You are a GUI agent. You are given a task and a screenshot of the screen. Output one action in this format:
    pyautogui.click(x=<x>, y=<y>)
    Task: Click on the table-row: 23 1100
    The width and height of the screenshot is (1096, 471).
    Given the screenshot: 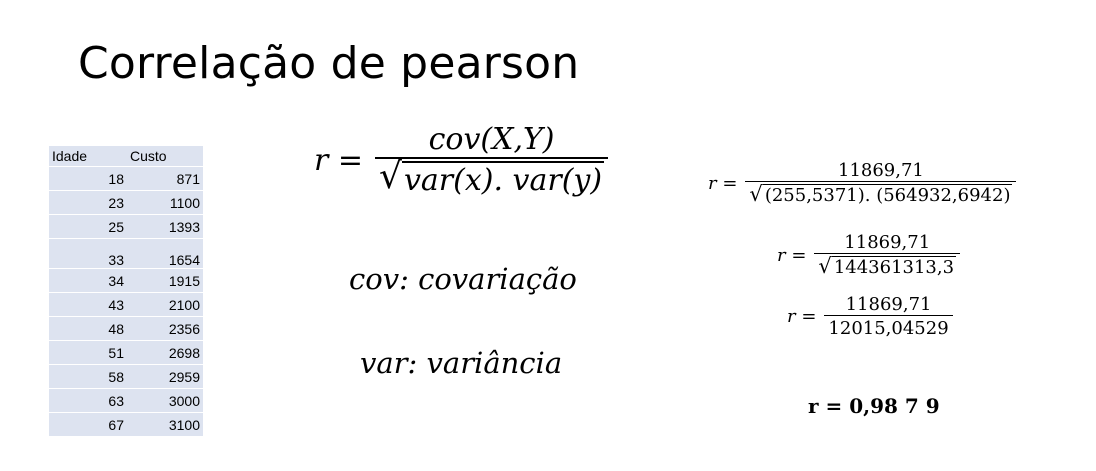 What is the action you would take?
    pyautogui.click(x=126, y=202)
    